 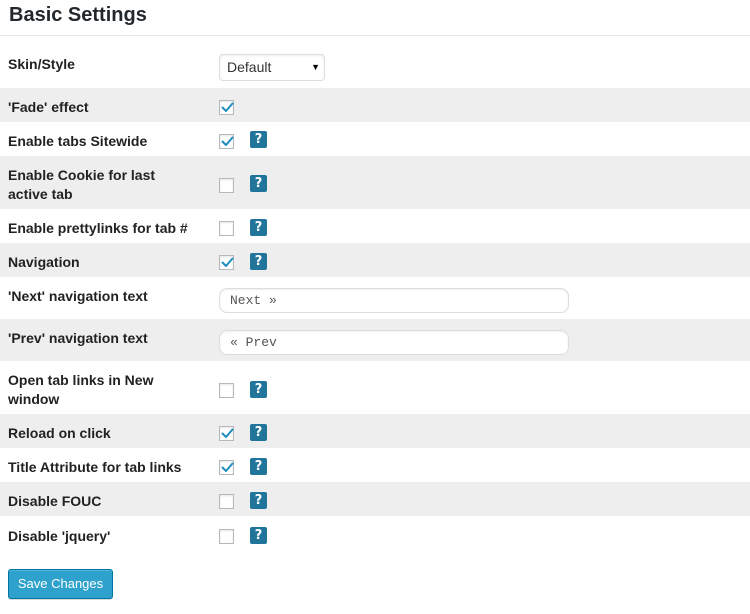 What do you see at coordinates (105, 185) in the screenshot?
I see `cookie-label: Enable Cookie for last active tab` at bounding box center [105, 185].